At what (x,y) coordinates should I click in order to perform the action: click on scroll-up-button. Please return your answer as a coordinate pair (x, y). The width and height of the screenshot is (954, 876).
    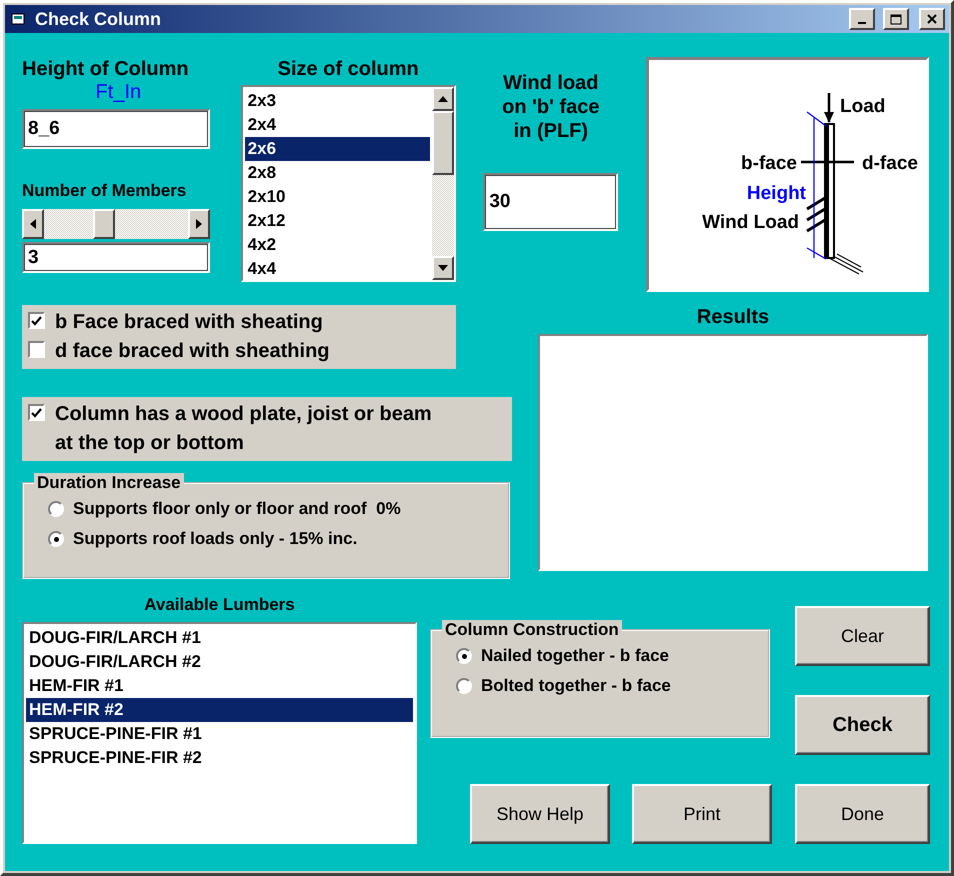
    Looking at the image, I should click on (443, 99).